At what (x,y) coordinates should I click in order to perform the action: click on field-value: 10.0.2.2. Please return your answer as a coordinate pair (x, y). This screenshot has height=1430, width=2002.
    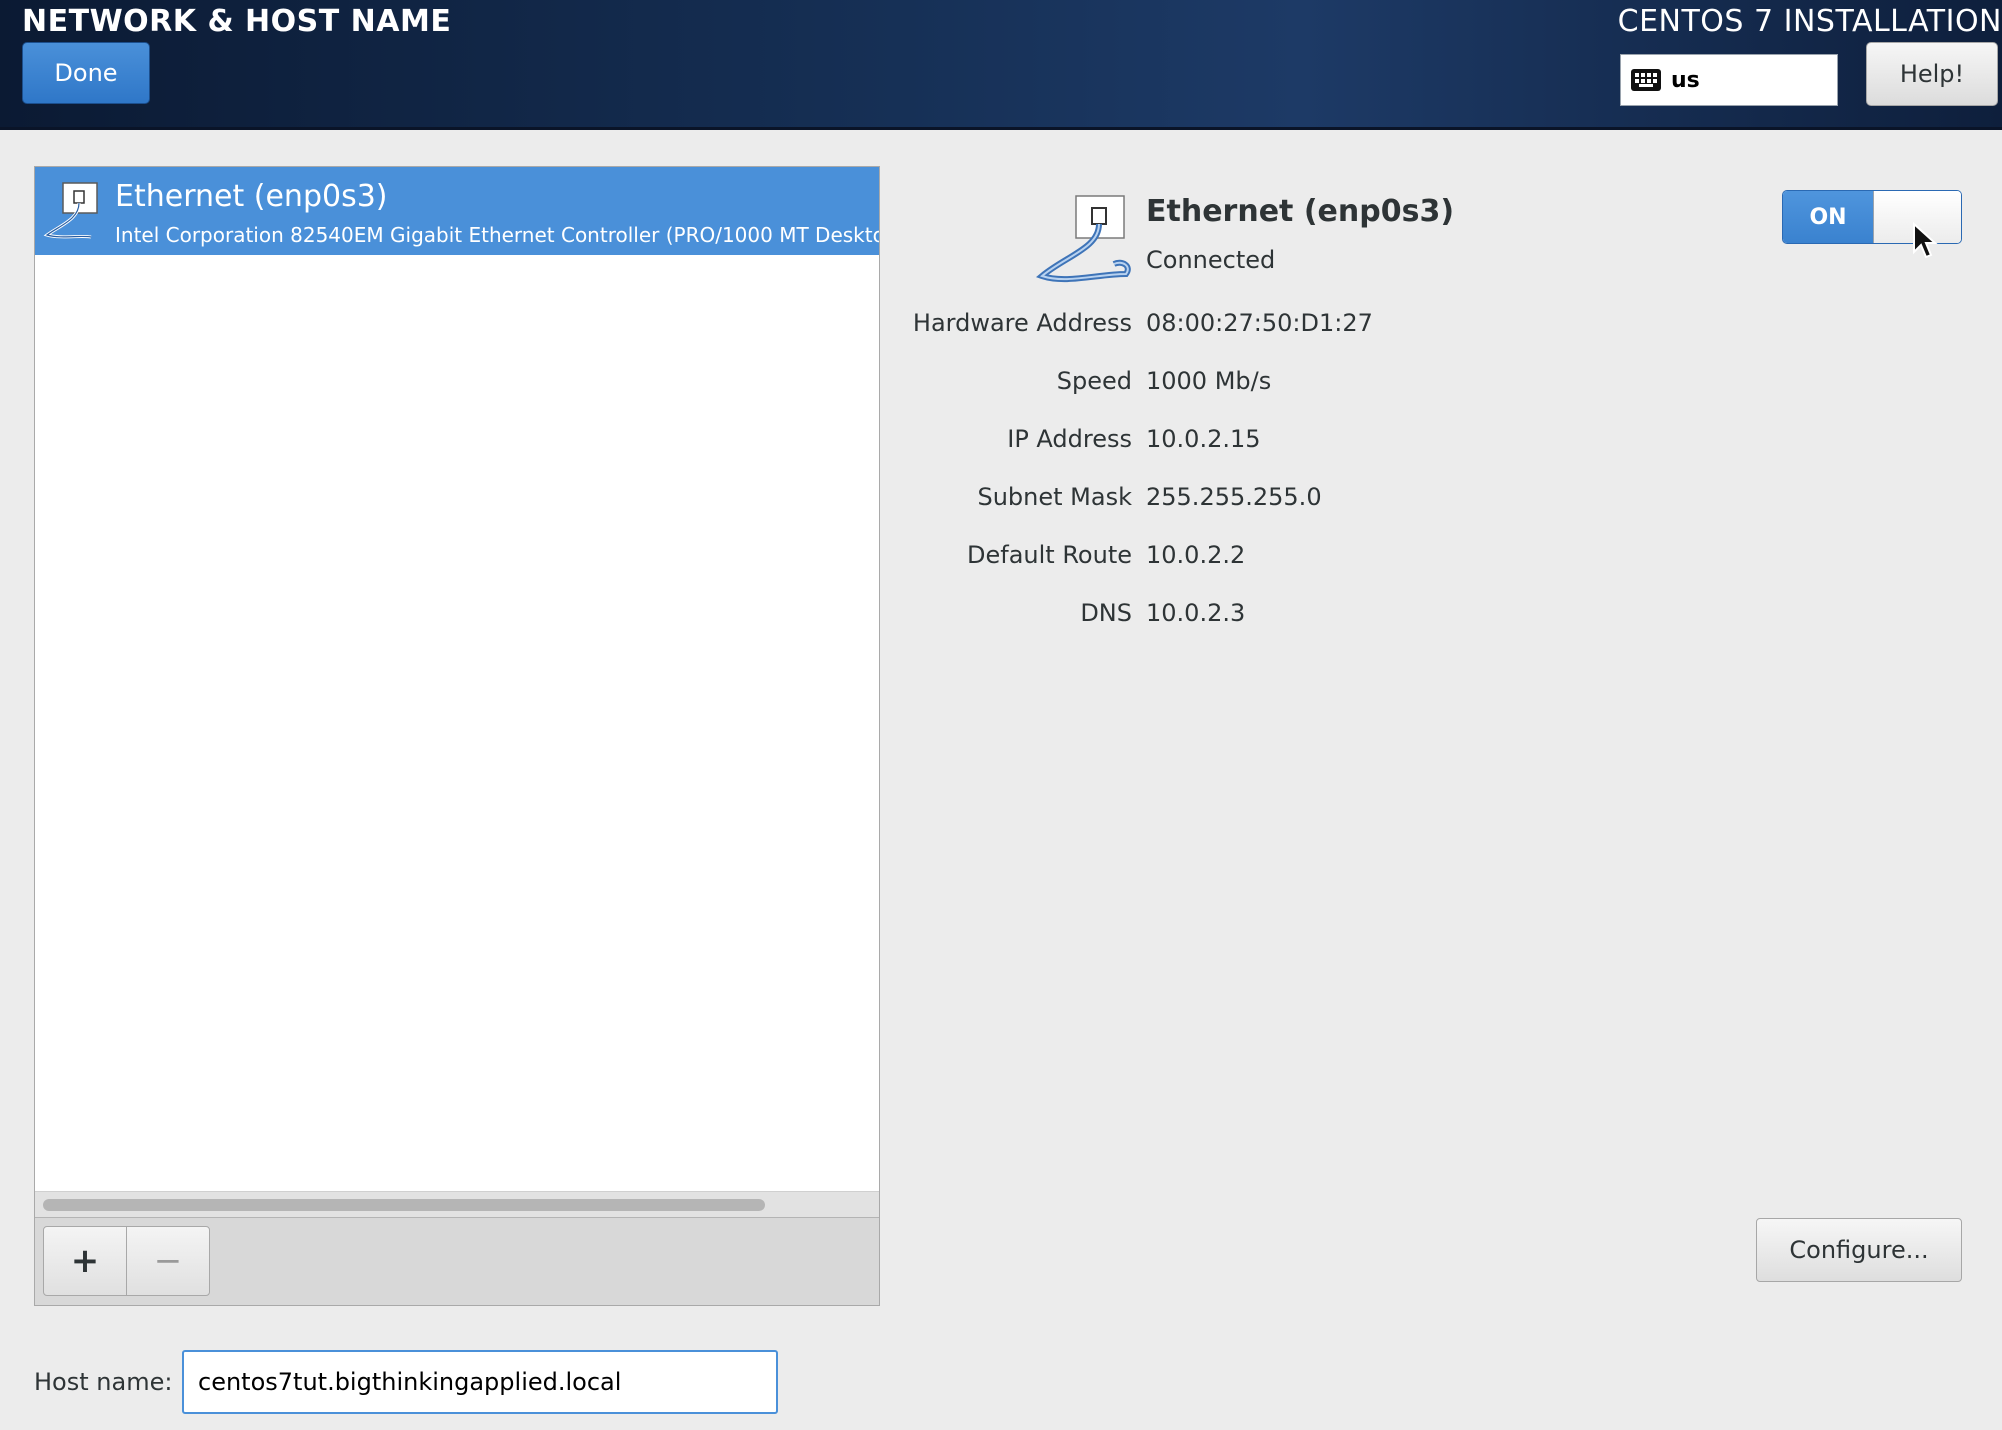
    Looking at the image, I should click on (1196, 555).